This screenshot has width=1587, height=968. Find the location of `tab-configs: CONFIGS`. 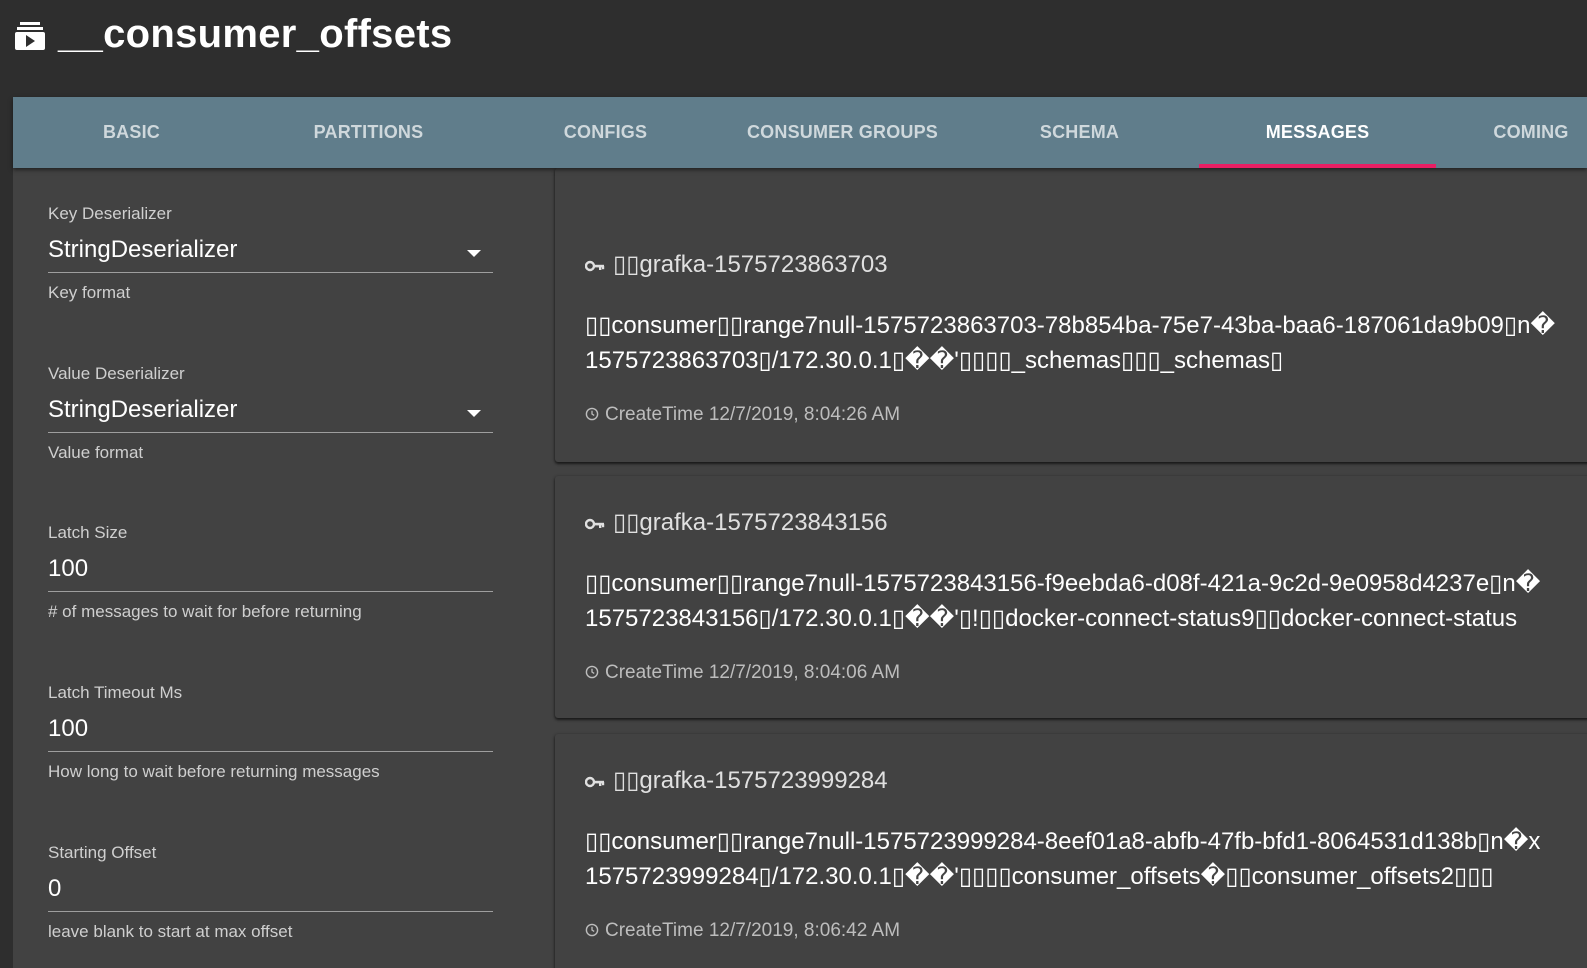

tab-configs: CONFIGS is located at coordinates (605, 132).